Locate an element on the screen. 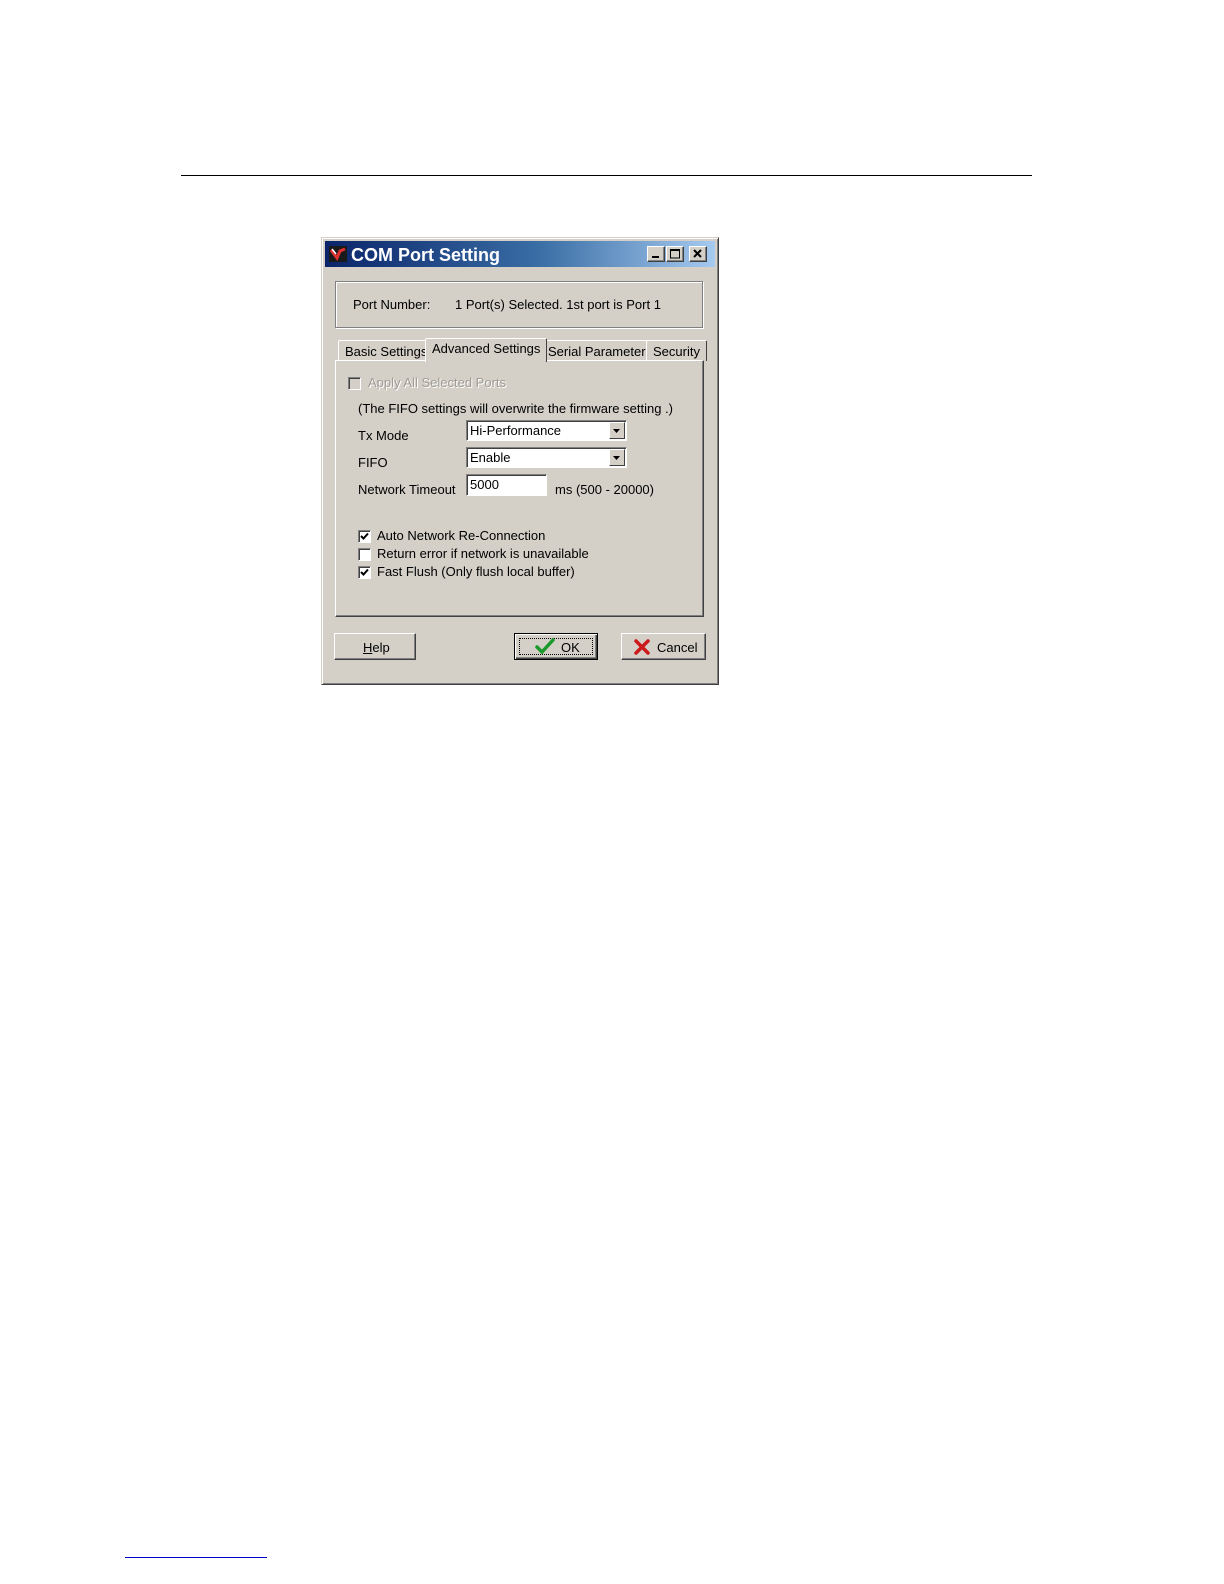 Image resolution: width=1224 pixels, height=1584 pixels. ok-button: OK is located at coordinates (556, 646).